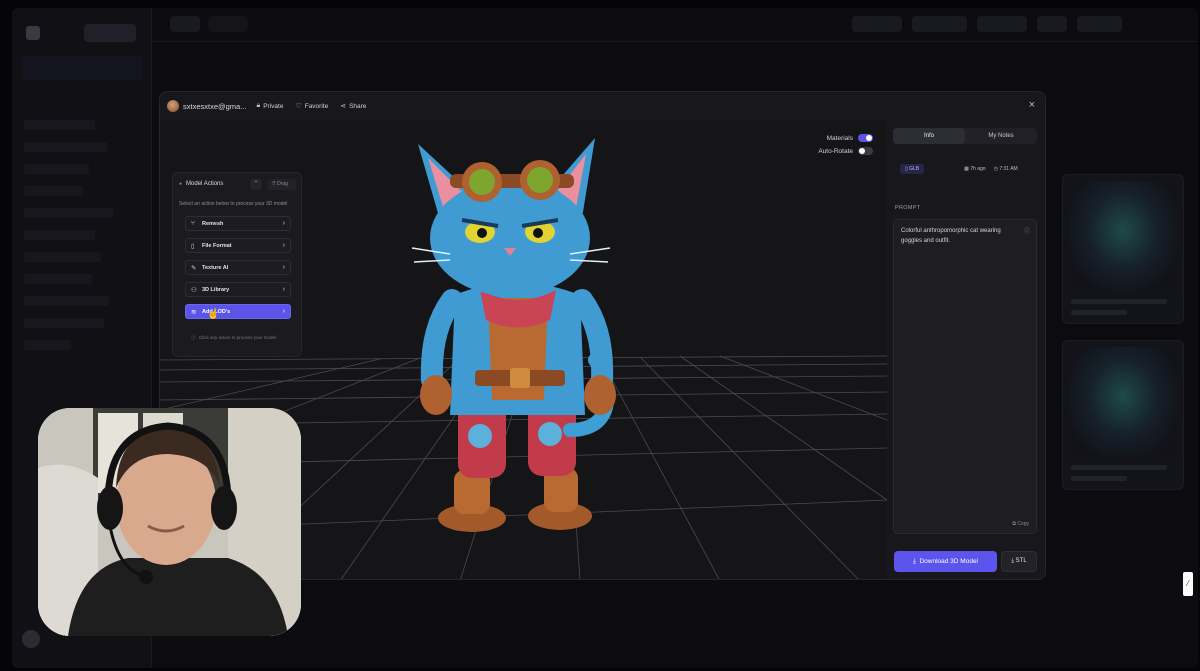 The width and height of the screenshot is (1200, 671). I want to click on favorite-label: Favorite, so click(316, 106).